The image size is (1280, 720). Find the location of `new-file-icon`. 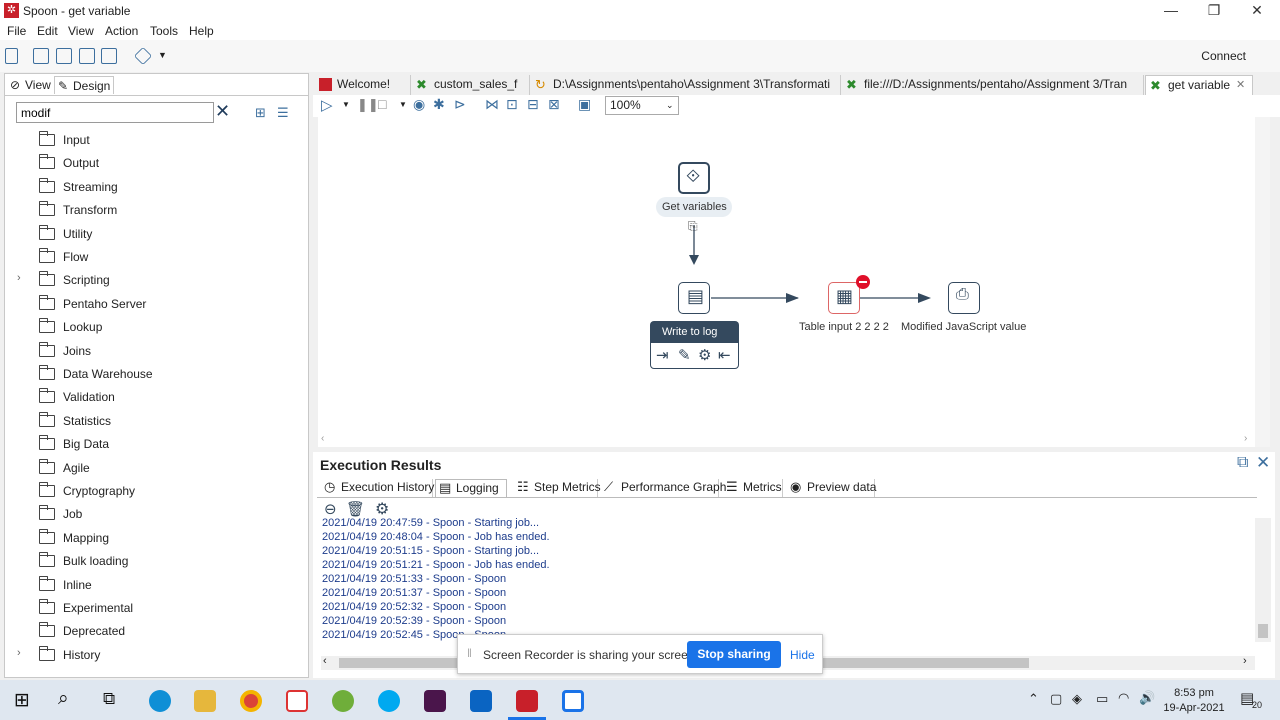

new-file-icon is located at coordinates (11, 56).